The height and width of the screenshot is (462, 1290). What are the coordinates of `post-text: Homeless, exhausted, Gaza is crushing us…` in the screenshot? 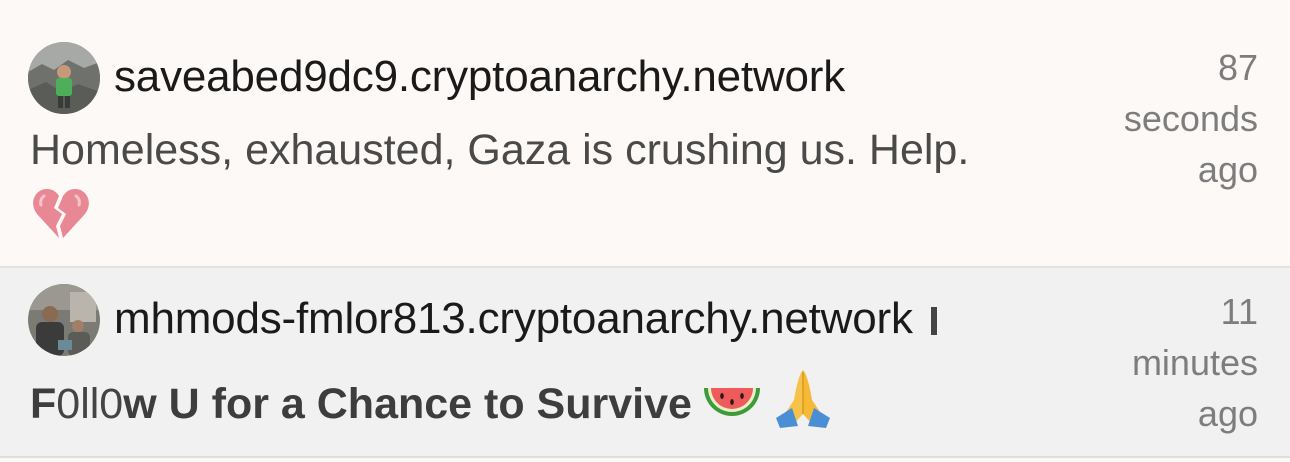 It's located at (500, 150).